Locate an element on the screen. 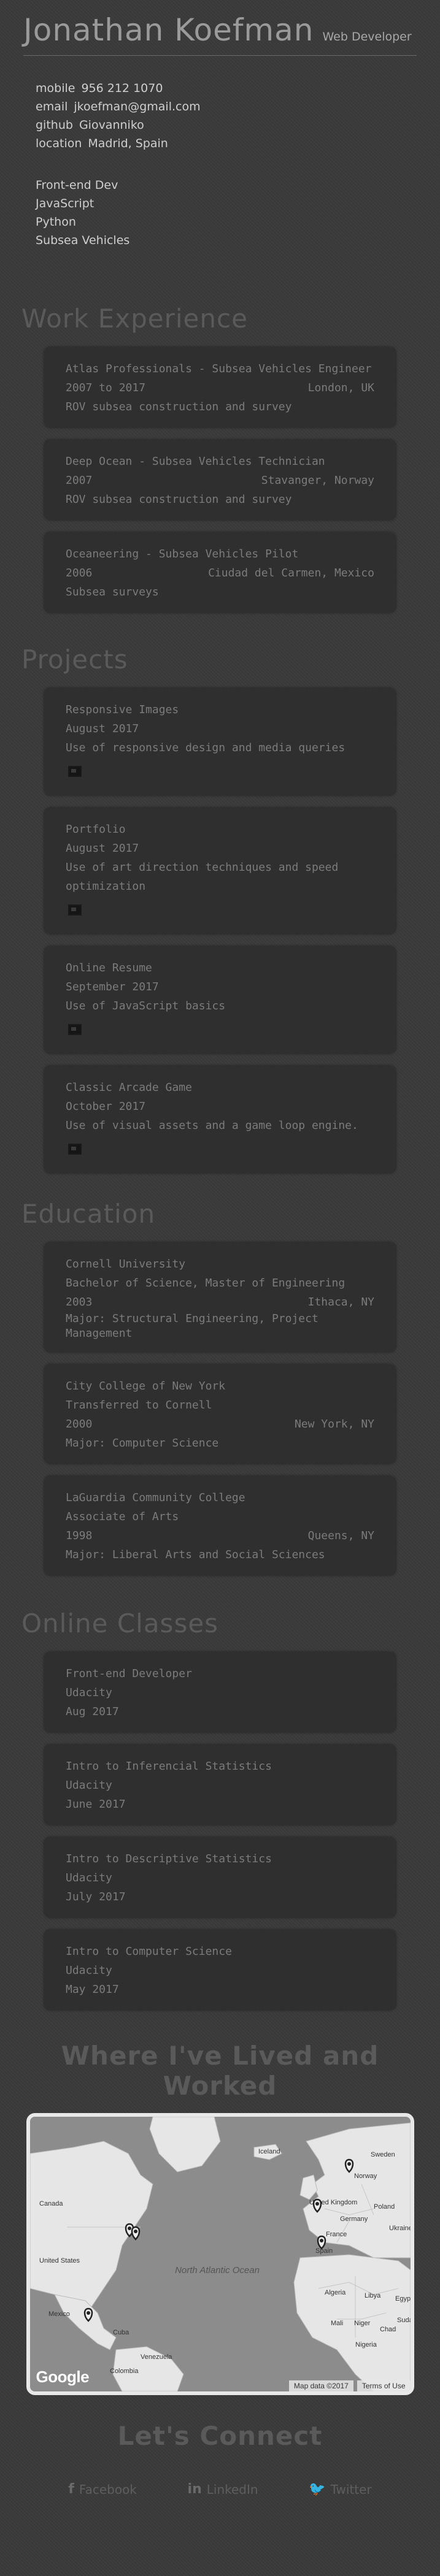 The width and height of the screenshot is (440, 2576). school-name: Cornell University is located at coordinates (220, 1264).